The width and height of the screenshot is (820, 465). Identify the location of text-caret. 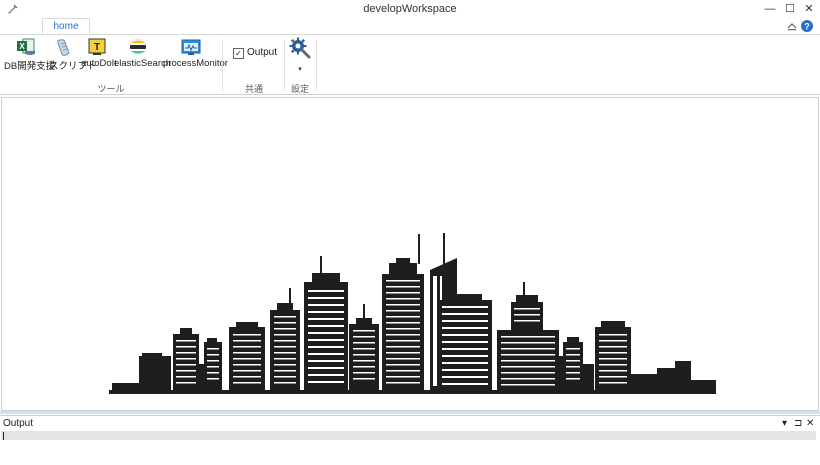
(3, 436).